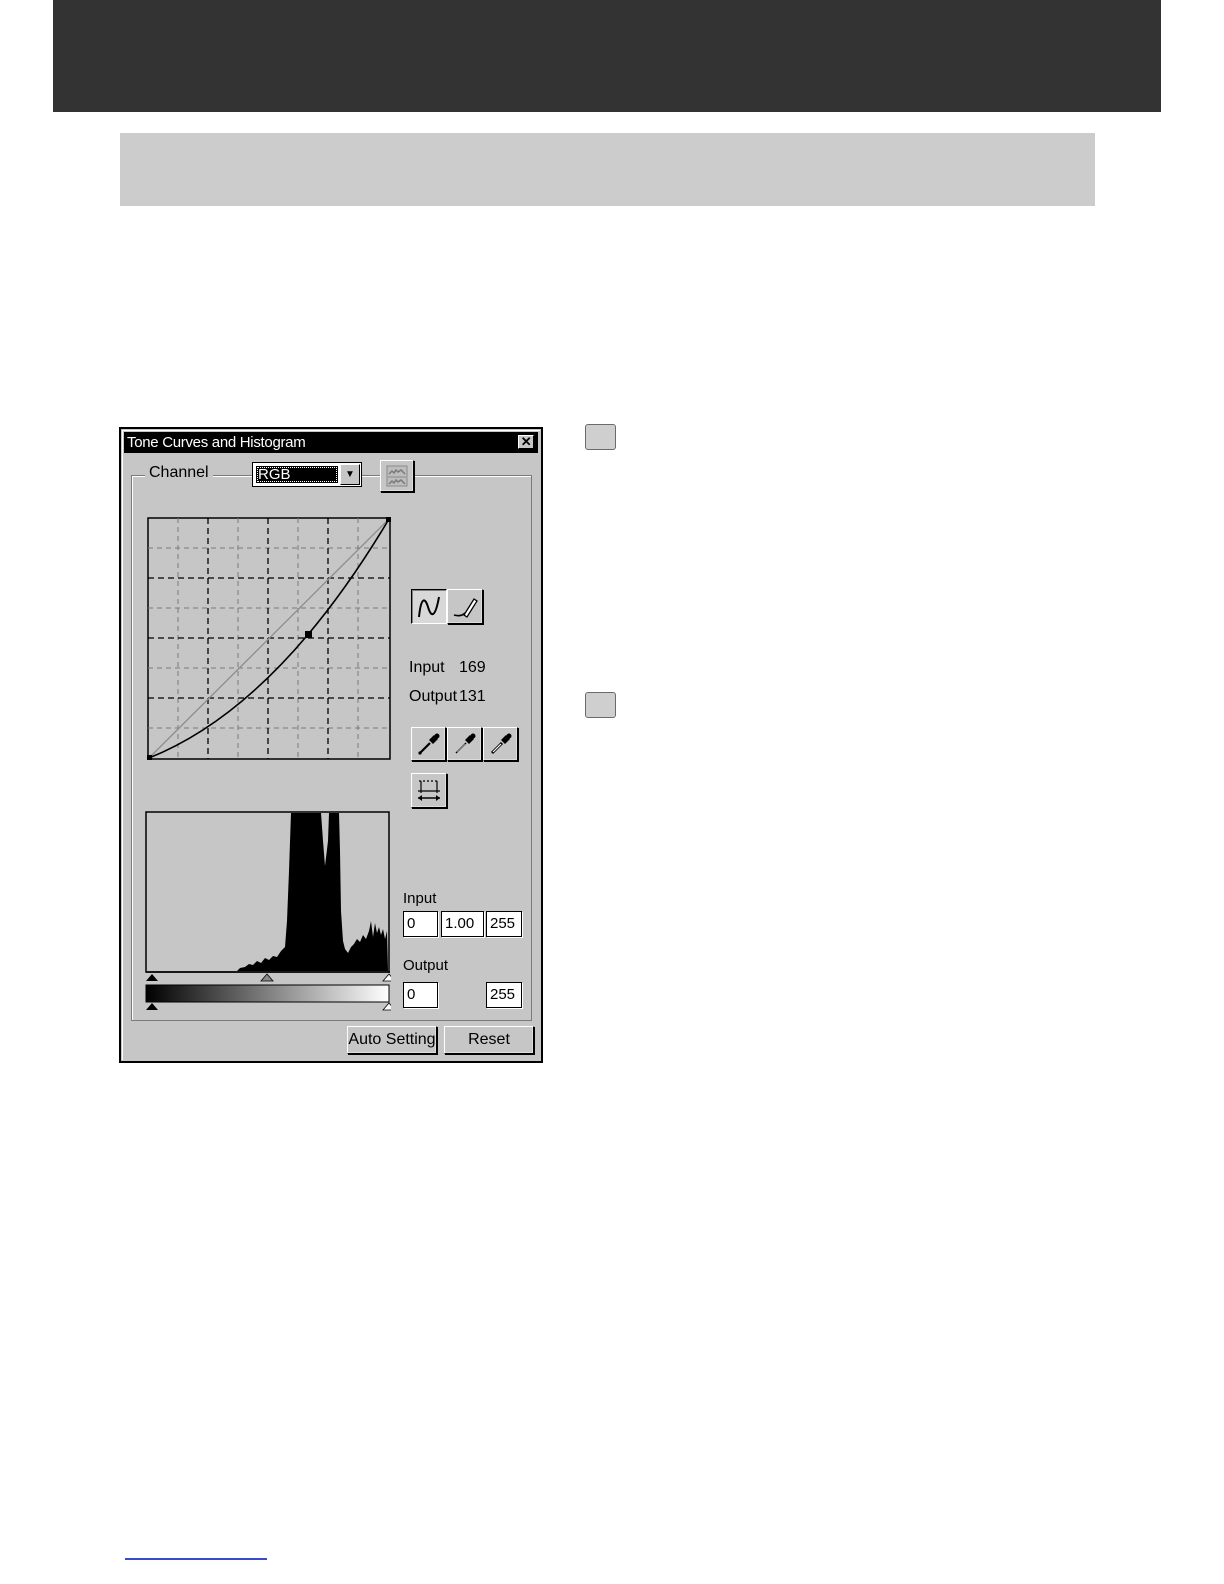 Image resolution: width=1224 pixels, height=1584 pixels. I want to click on page-header-bar, so click(607, 56).